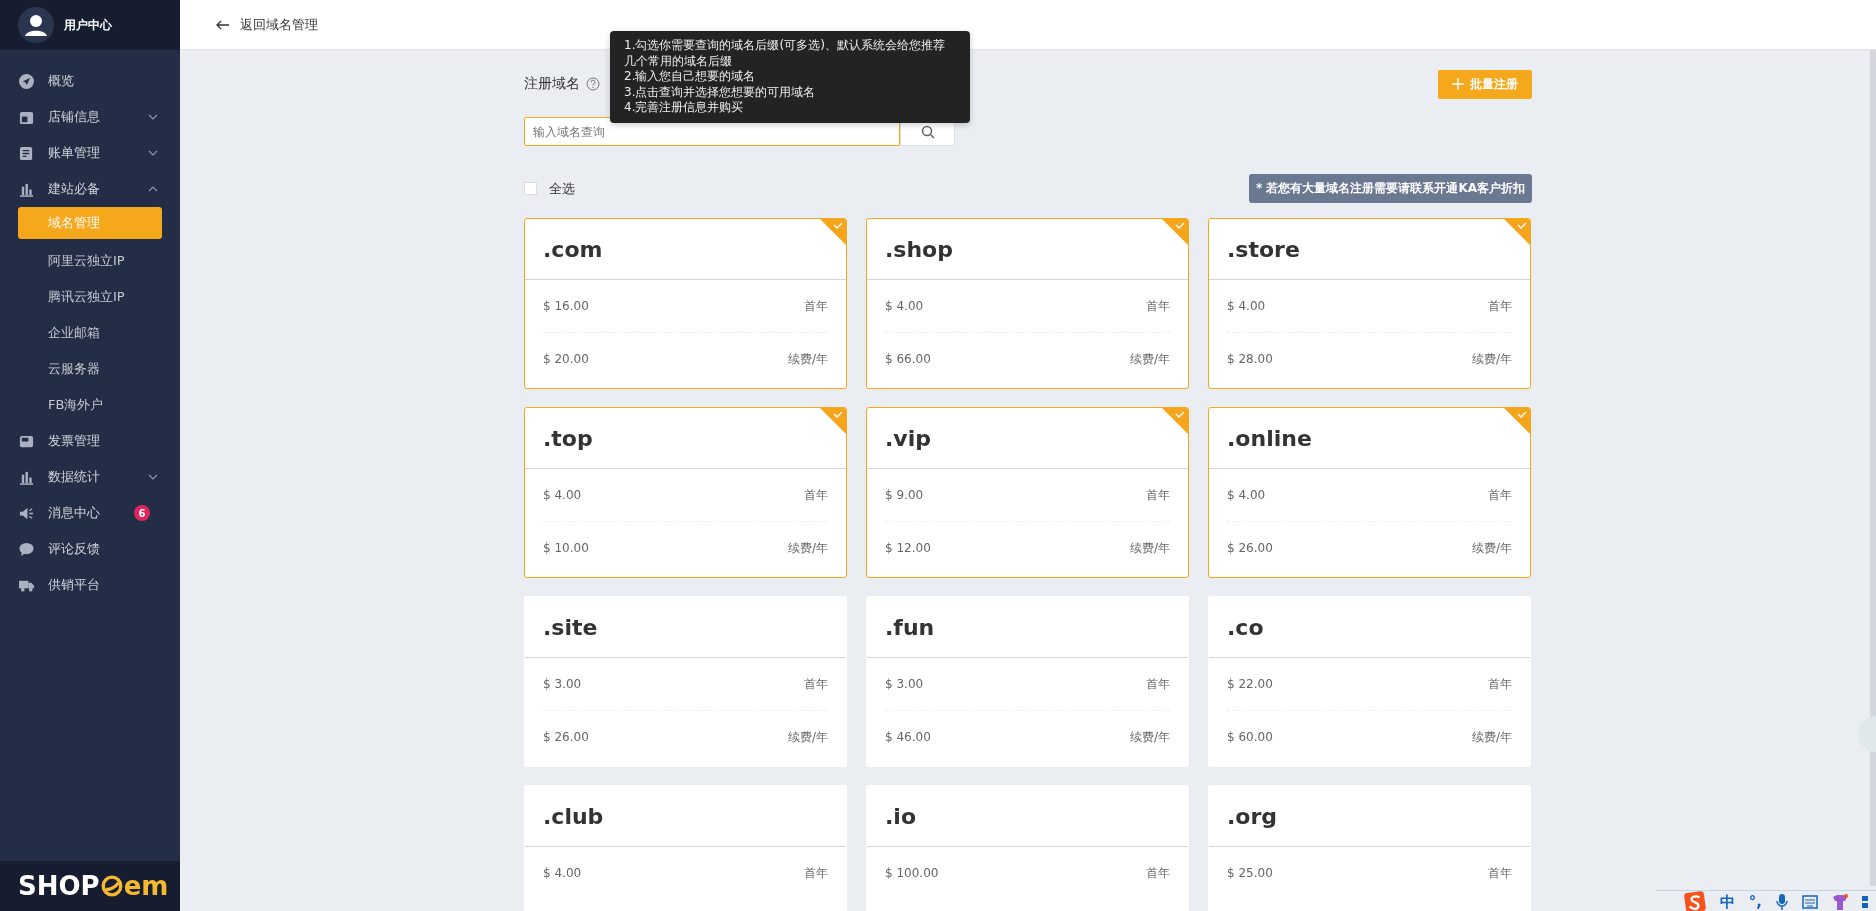 The width and height of the screenshot is (1876, 911). I want to click on punctuation-toggle: °,, so click(1755, 902).